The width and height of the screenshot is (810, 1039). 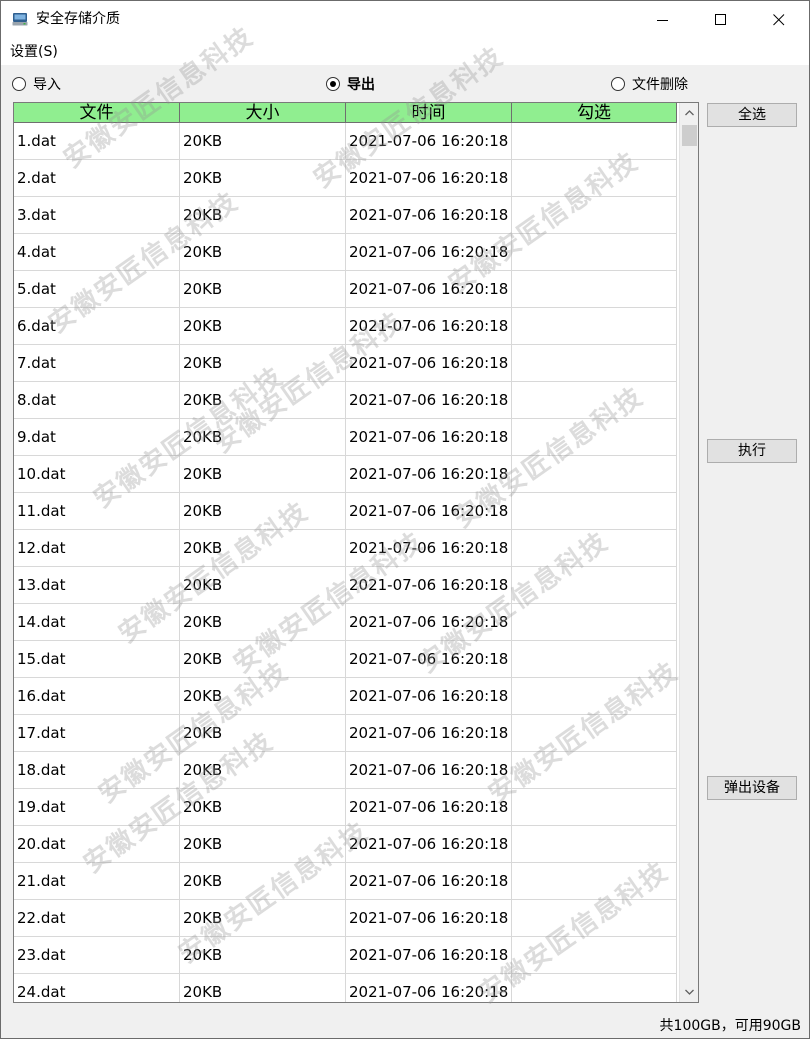 What do you see at coordinates (752, 451) in the screenshot?
I see `execute-button: 执行` at bounding box center [752, 451].